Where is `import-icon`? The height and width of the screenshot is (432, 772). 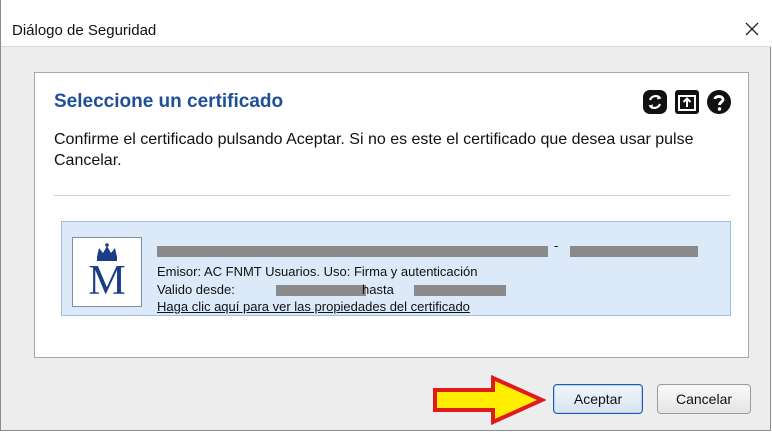
import-icon is located at coordinates (687, 102).